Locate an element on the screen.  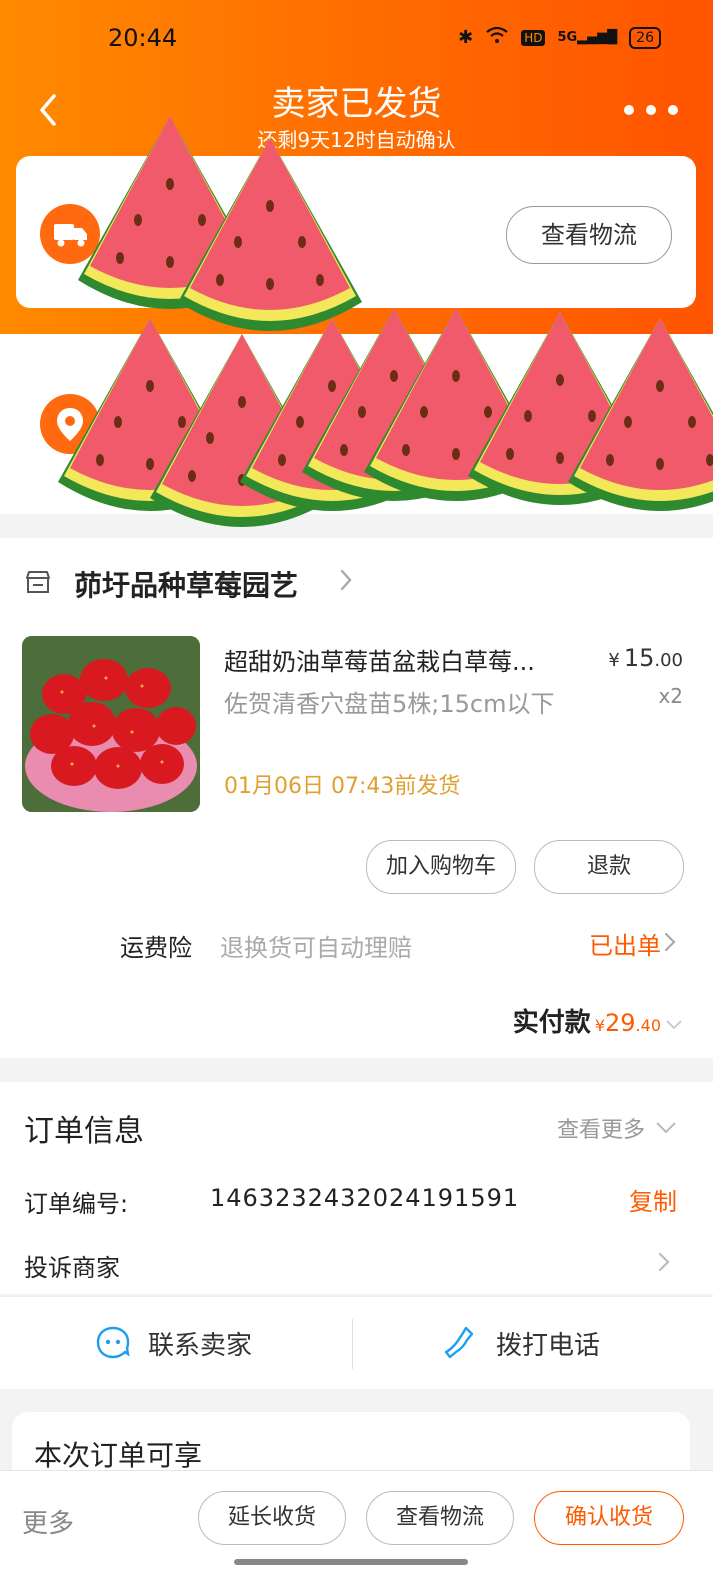
shipping-insurance-status: 已出单 is located at coordinates (625, 943).